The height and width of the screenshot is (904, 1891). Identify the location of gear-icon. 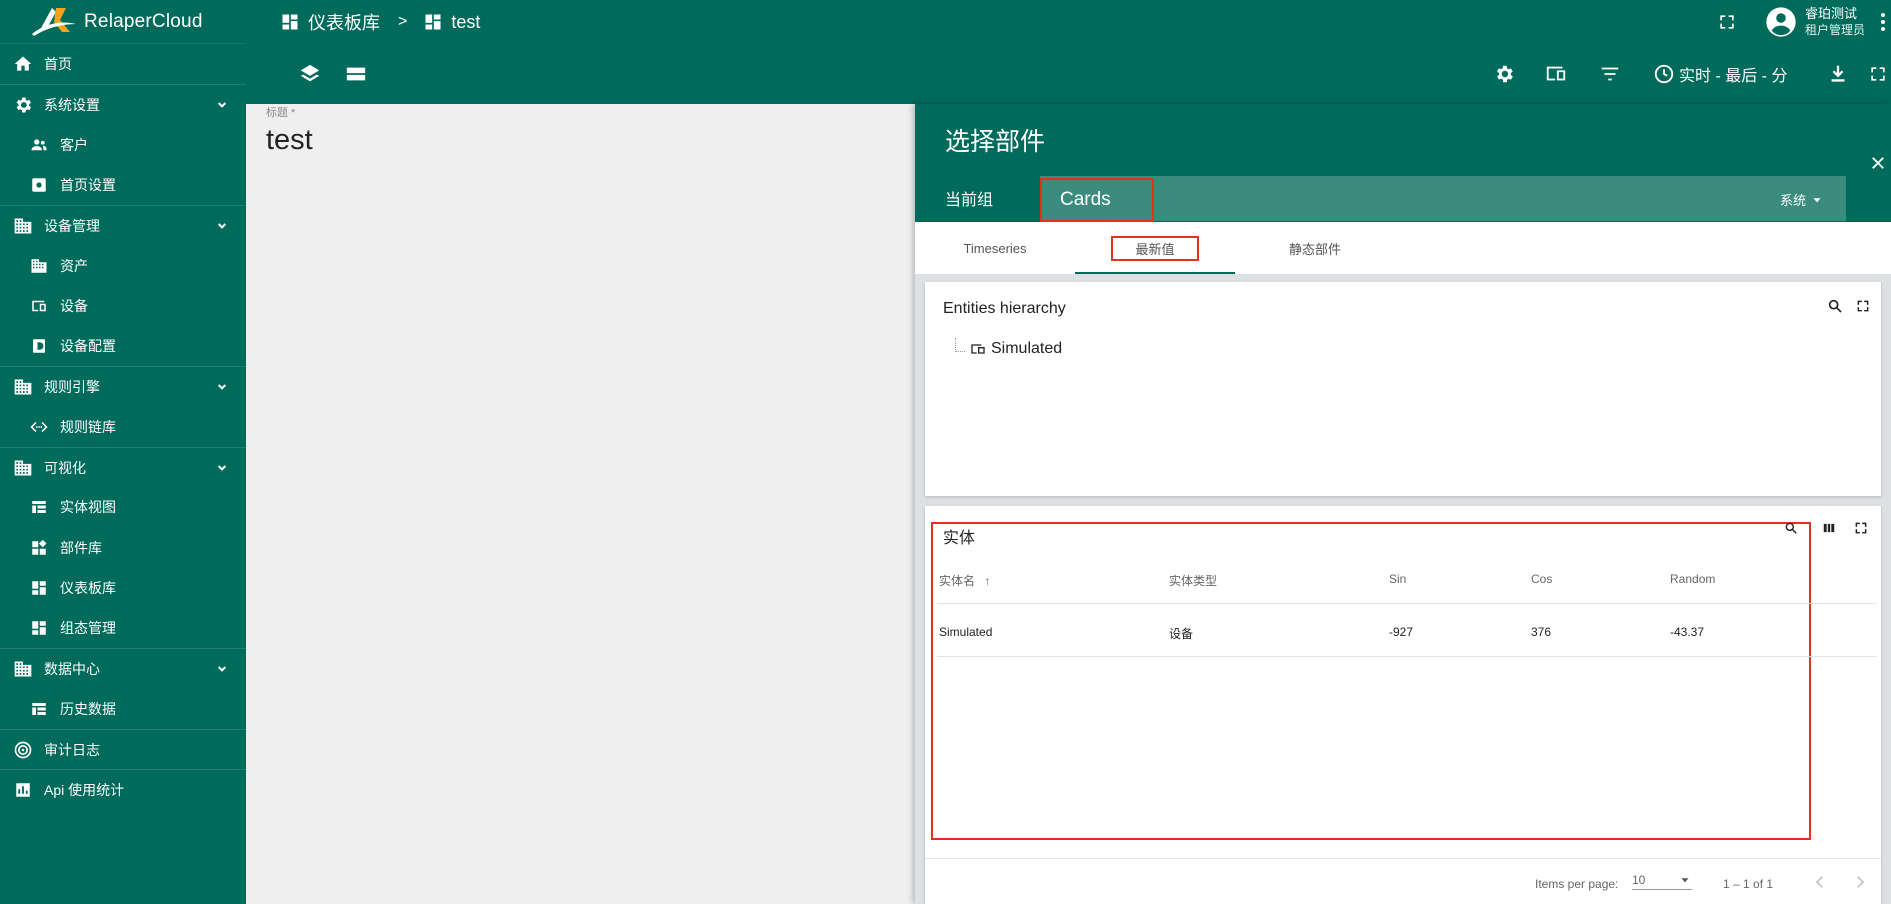
(1505, 74).